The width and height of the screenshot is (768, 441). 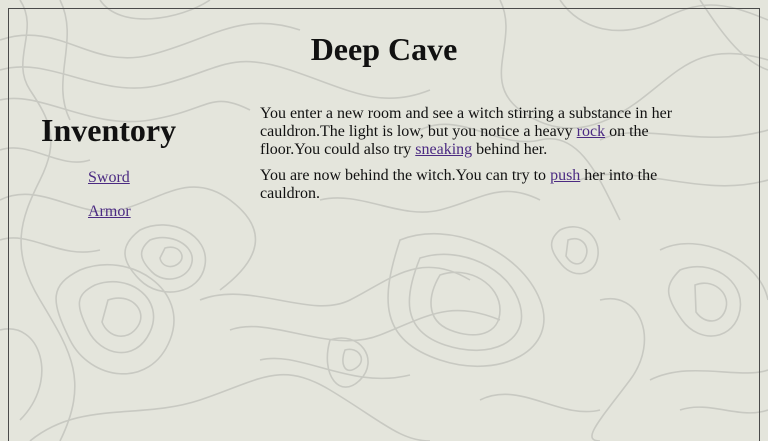 I want to click on story-text: behind her., so click(x=510, y=149).